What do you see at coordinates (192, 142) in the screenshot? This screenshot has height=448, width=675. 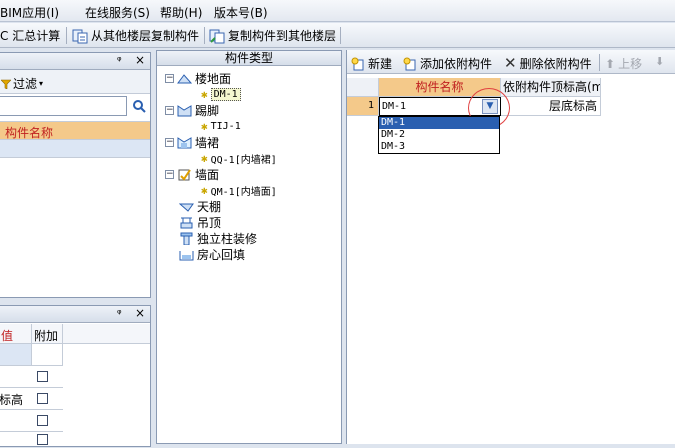 I see `tree-item-wainscot: − 墙裙` at bounding box center [192, 142].